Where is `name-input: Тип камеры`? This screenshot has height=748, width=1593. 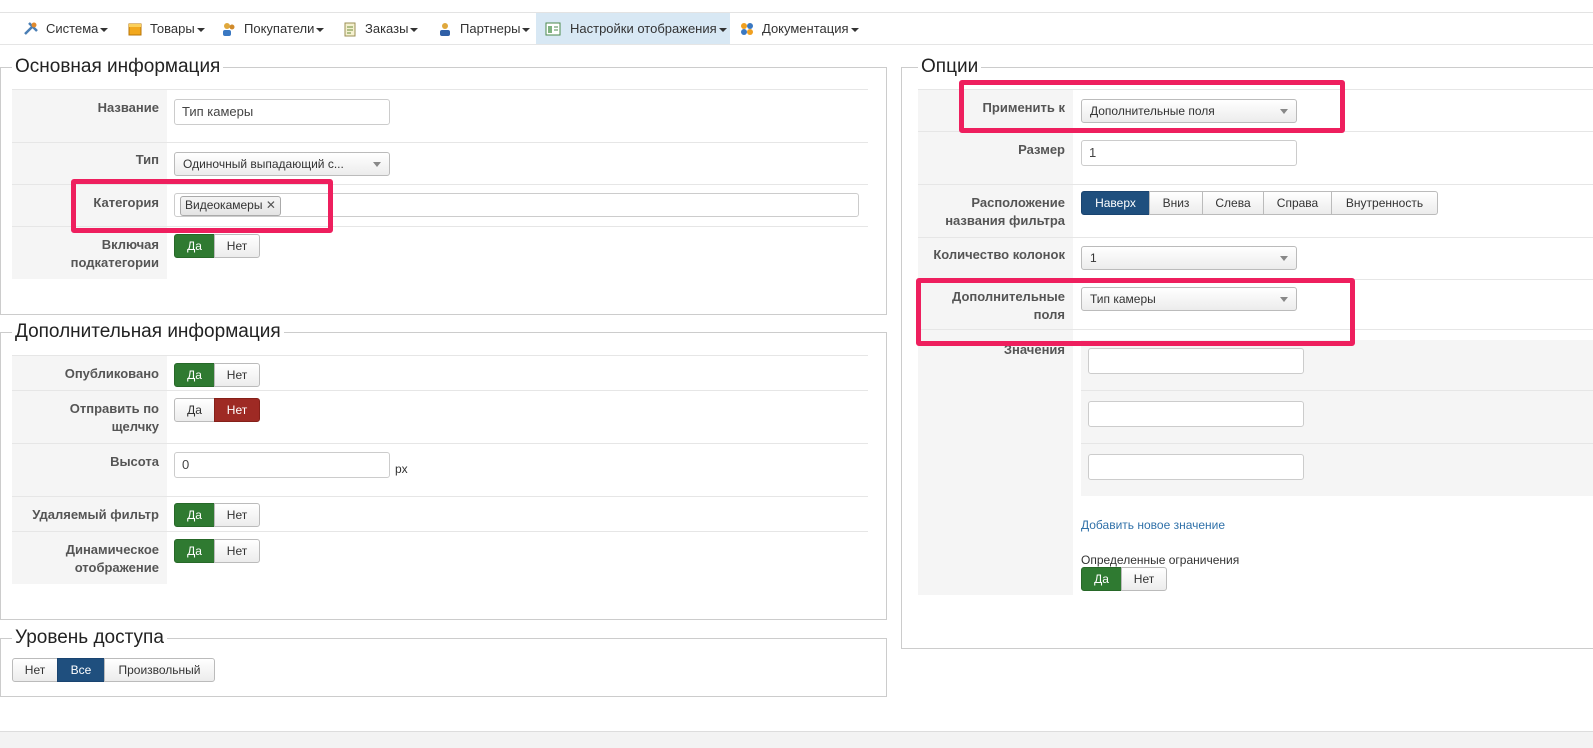
name-input: Тип камеры is located at coordinates (282, 112).